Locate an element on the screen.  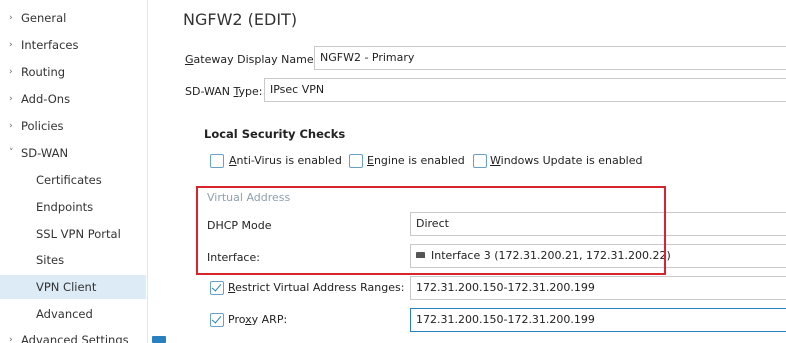
sidebar-item-general: › General is located at coordinates (73, 18).